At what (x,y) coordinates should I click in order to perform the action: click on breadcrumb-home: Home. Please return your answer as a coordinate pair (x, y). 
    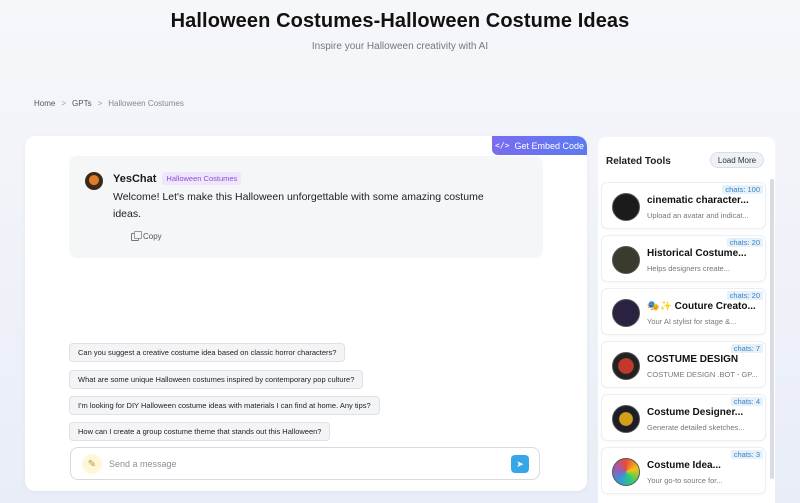
    Looking at the image, I should click on (44, 103).